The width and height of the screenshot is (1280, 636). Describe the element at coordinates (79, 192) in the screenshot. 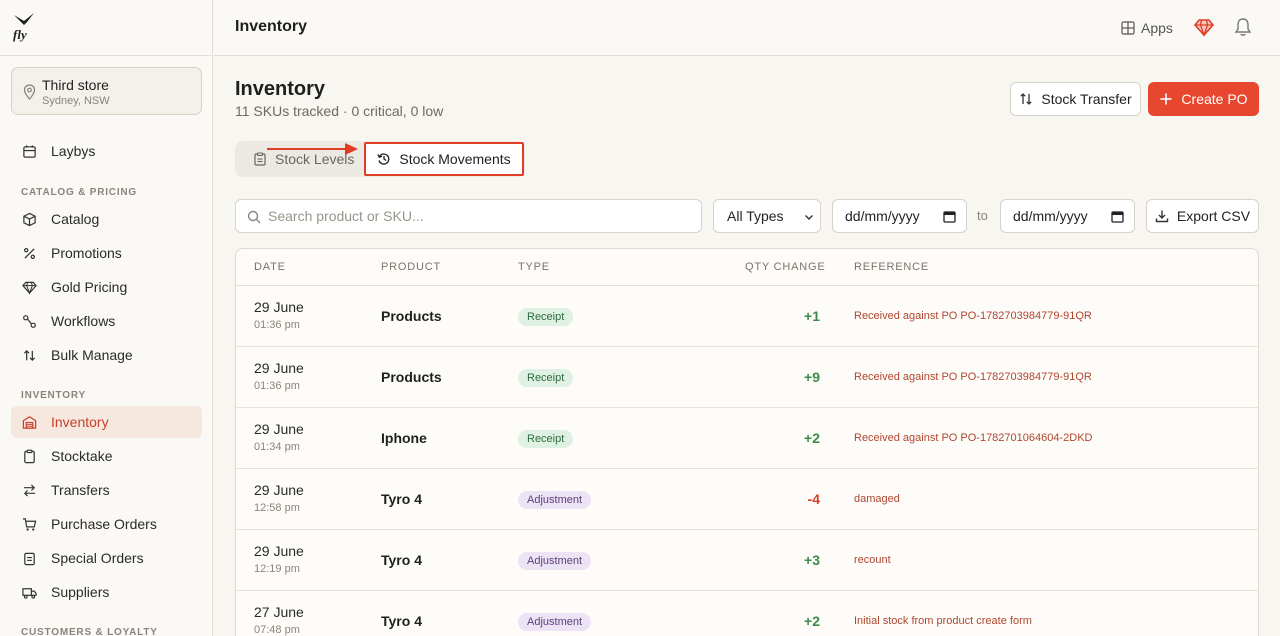

I see `section-label-catalog: CATALOG & PRICING` at that location.